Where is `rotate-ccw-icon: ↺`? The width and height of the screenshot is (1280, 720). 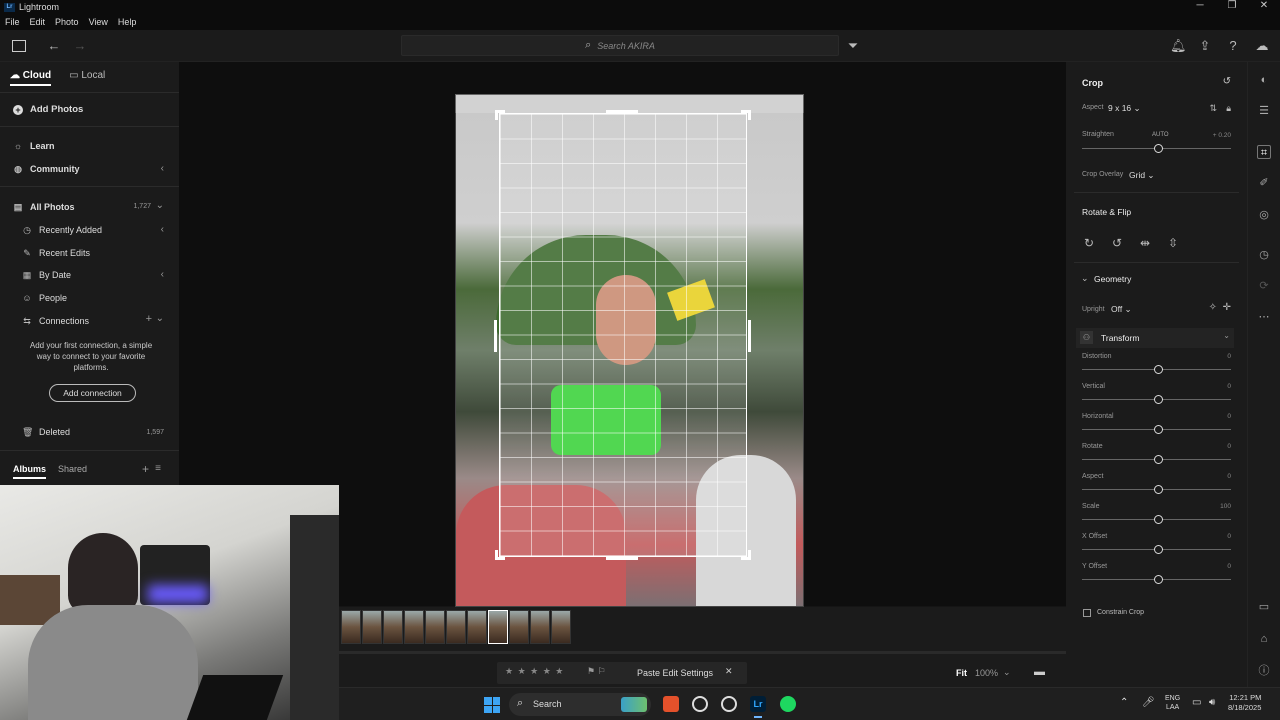
rotate-ccw-icon: ↺ is located at coordinates (1117, 243).